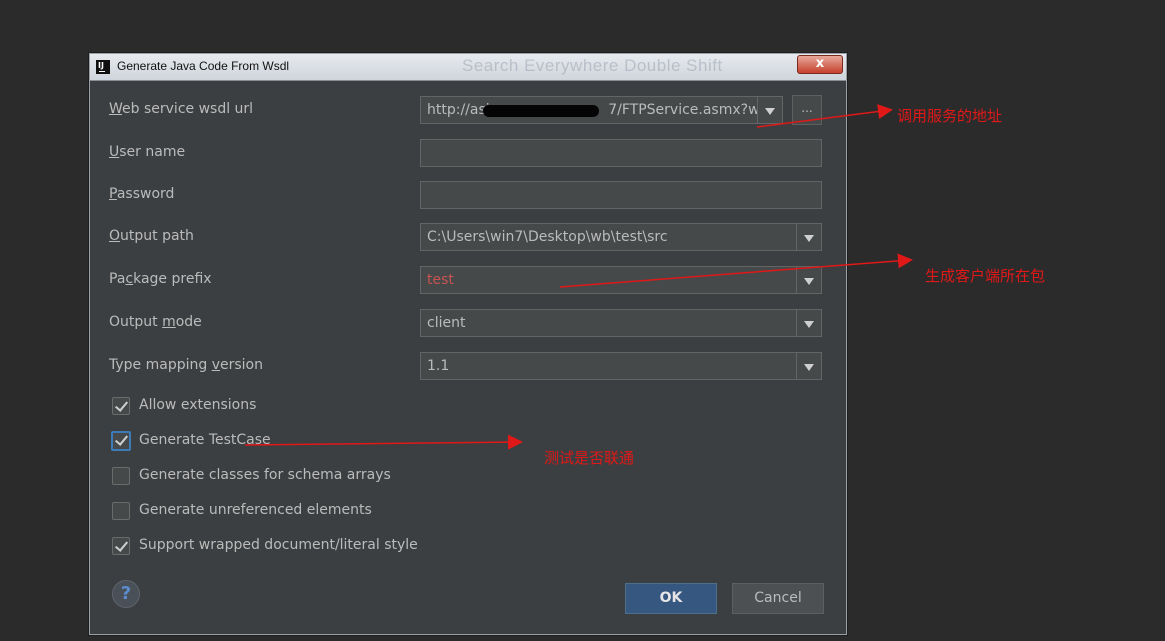 The height and width of the screenshot is (641, 1165). I want to click on testcase-arrow, so click(383, 442).